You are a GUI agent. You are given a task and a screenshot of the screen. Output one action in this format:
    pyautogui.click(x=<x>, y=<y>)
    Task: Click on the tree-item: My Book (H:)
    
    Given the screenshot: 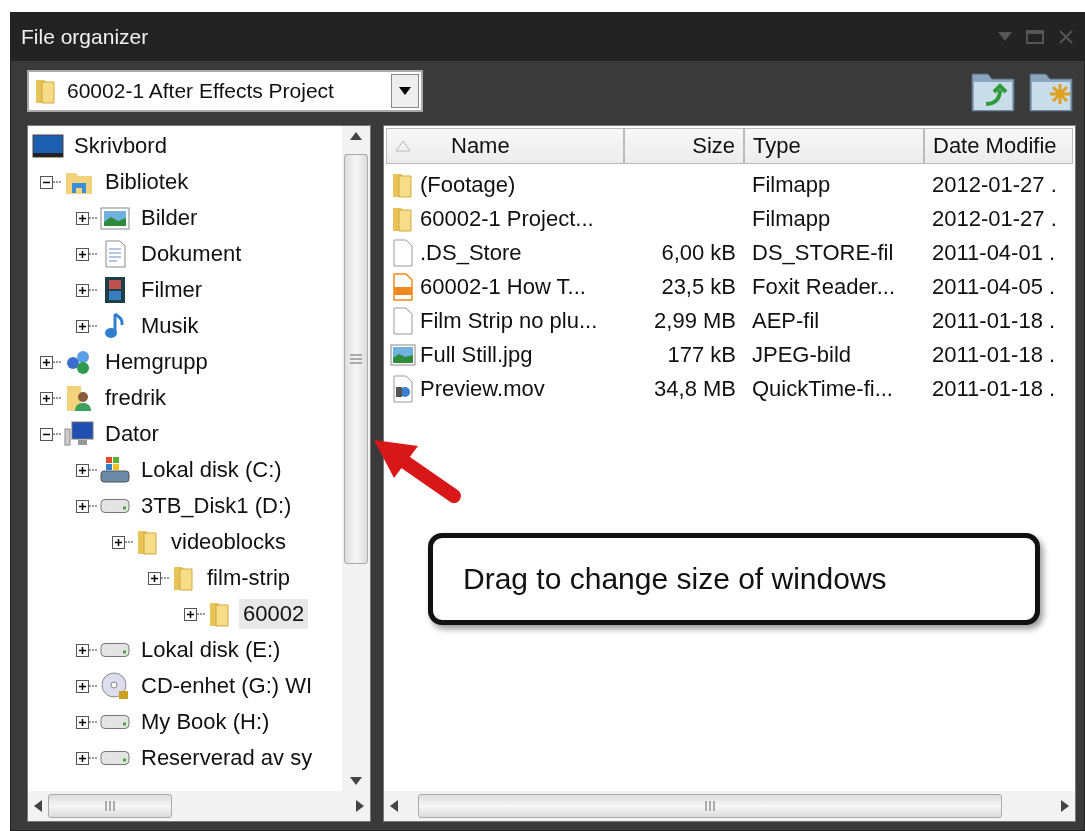 What is the action you would take?
    pyautogui.click(x=205, y=722)
    